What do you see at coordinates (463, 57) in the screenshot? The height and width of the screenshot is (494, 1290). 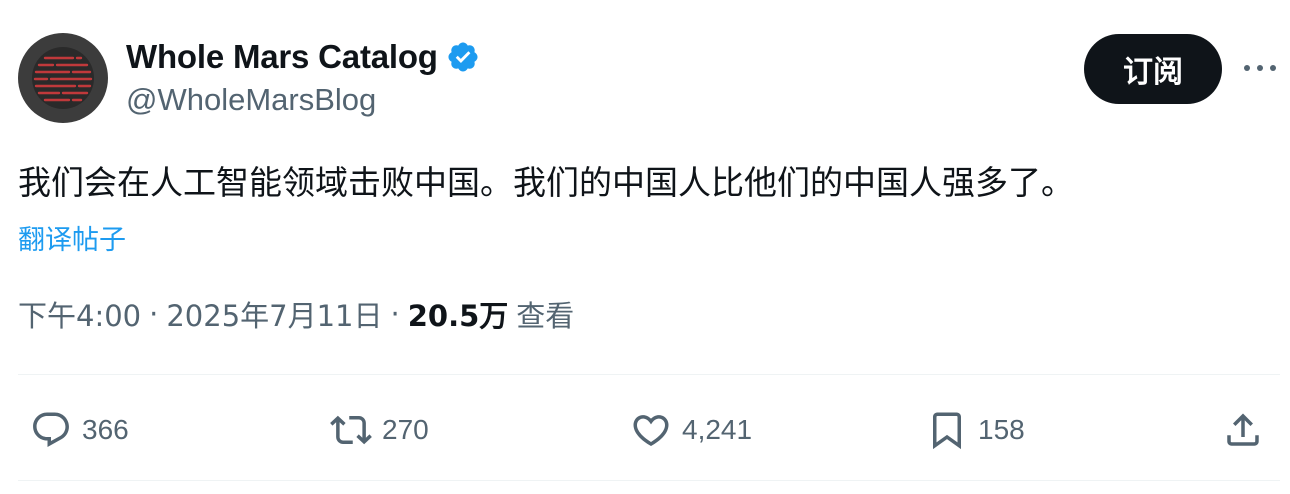 I see `verified-badge-icon` at bounding box center [463, 57].